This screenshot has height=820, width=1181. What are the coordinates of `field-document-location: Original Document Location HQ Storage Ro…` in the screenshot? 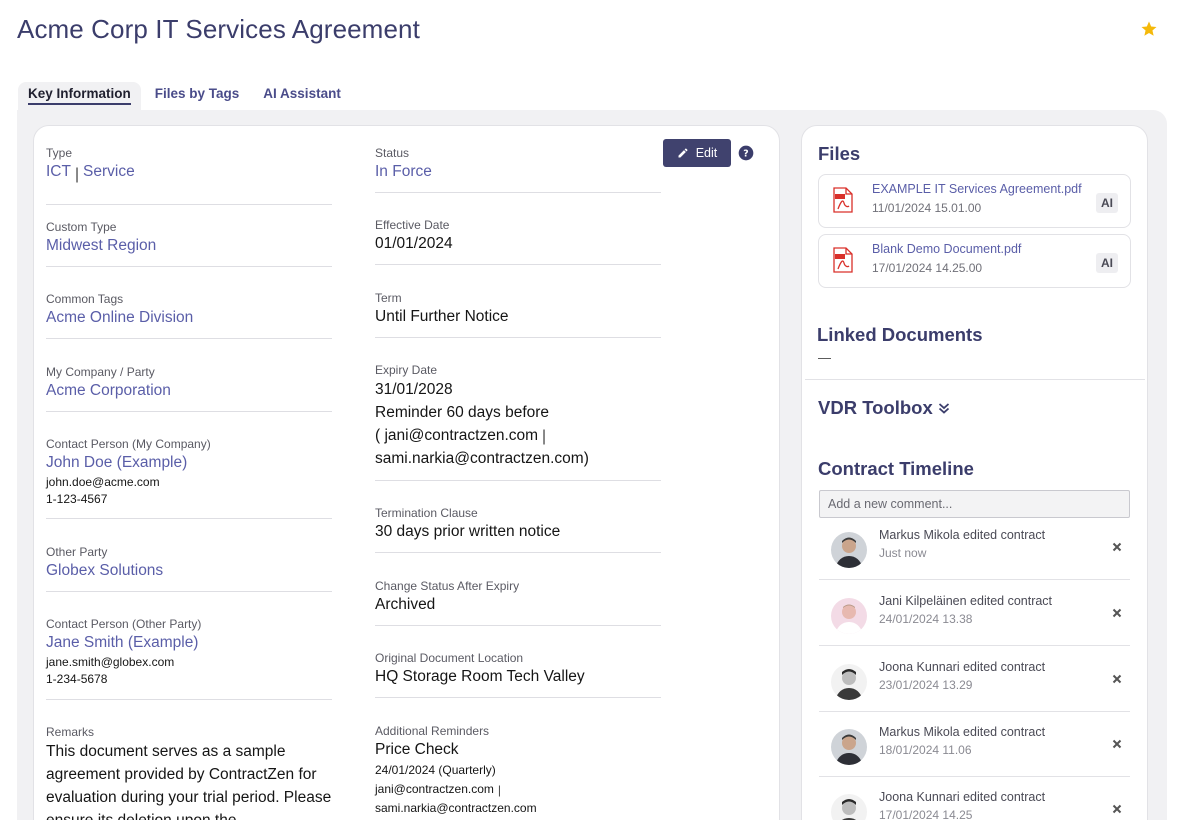 It's located at (518, 674).